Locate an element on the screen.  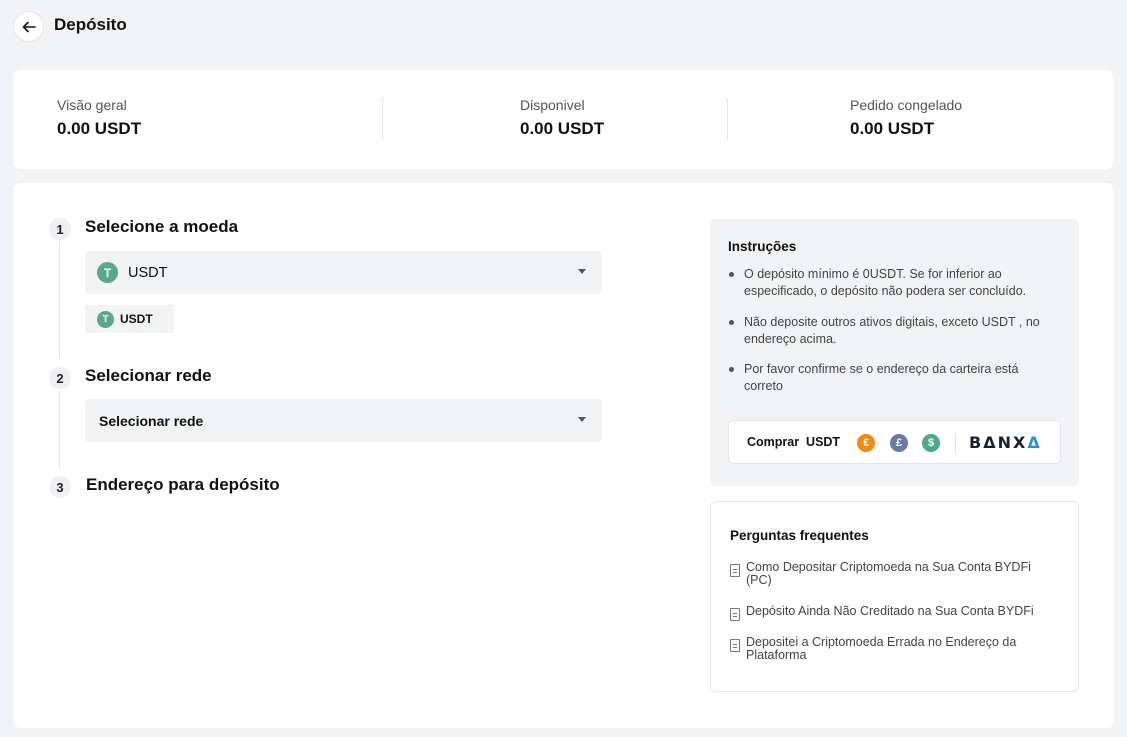
overview-value: 0.00 USDT is located at coordinates (99, 128).